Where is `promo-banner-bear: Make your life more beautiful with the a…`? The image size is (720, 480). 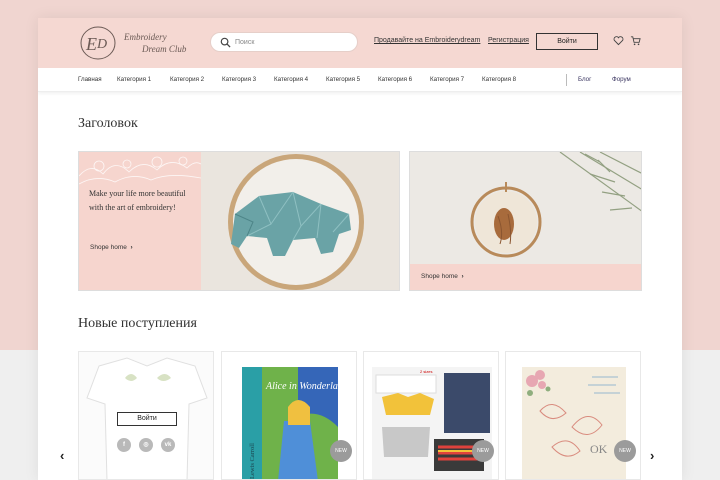
promo-banner-bear: Make your life more beautiful with the a… is located at coordinates (239, 221).